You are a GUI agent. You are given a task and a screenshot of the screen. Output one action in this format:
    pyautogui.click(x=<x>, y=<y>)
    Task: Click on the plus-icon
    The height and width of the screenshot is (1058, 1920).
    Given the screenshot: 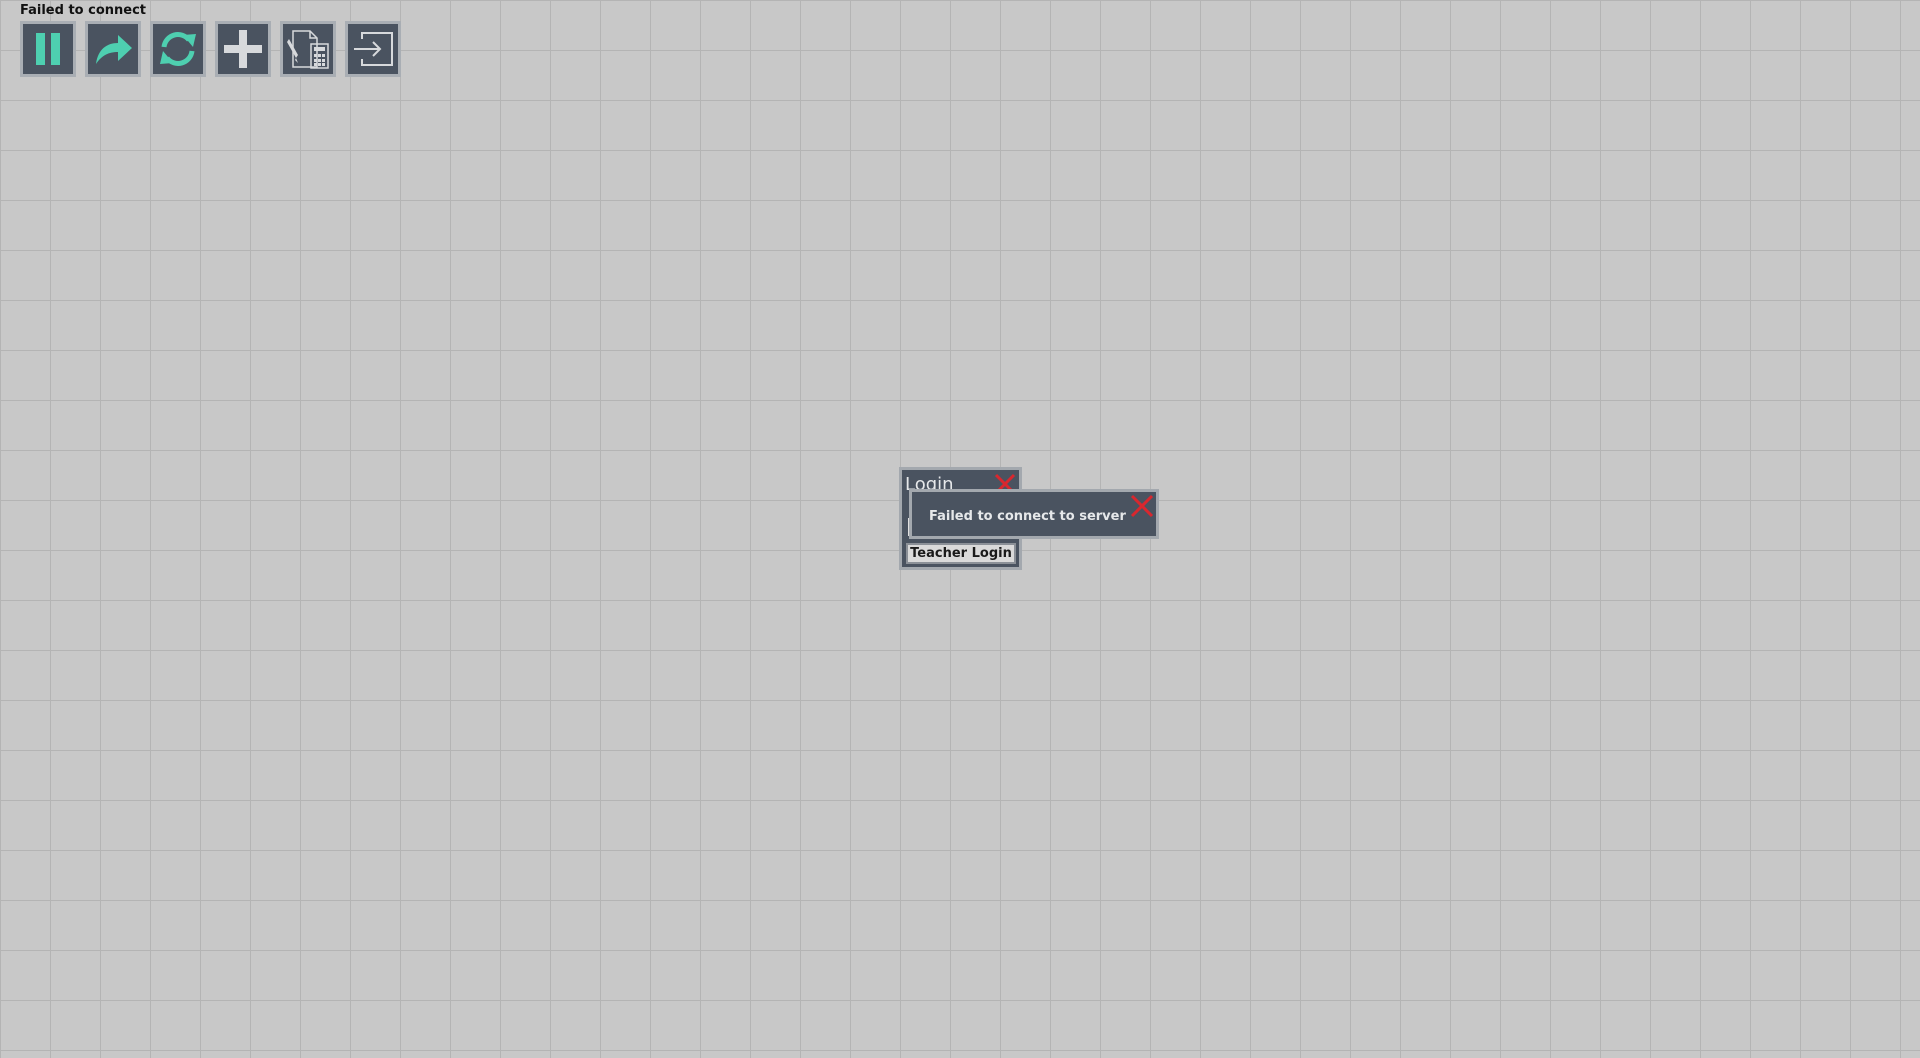 What is the action you would take?
    pyautogui.click(x=243, y=49)
    